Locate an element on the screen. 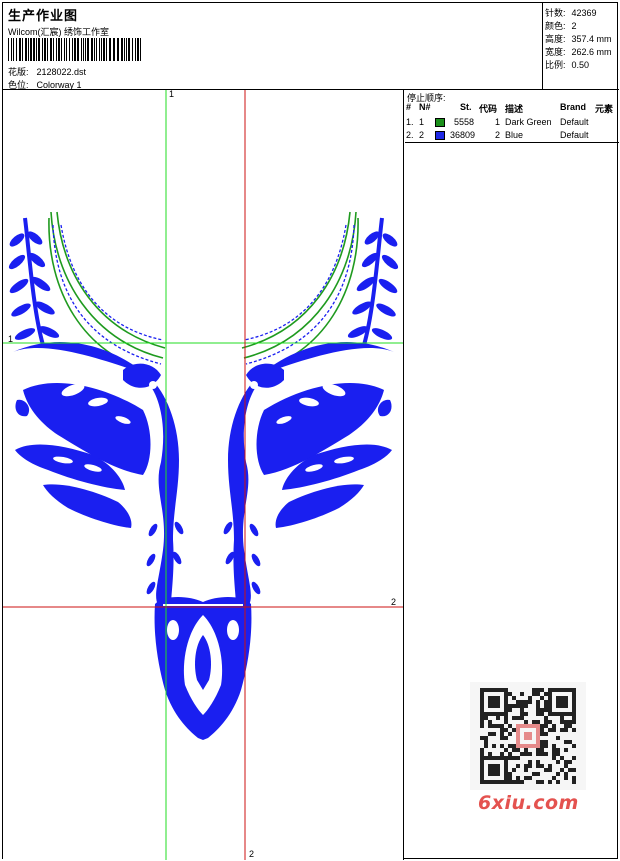  qr-code is located at coordinates (528, 736).